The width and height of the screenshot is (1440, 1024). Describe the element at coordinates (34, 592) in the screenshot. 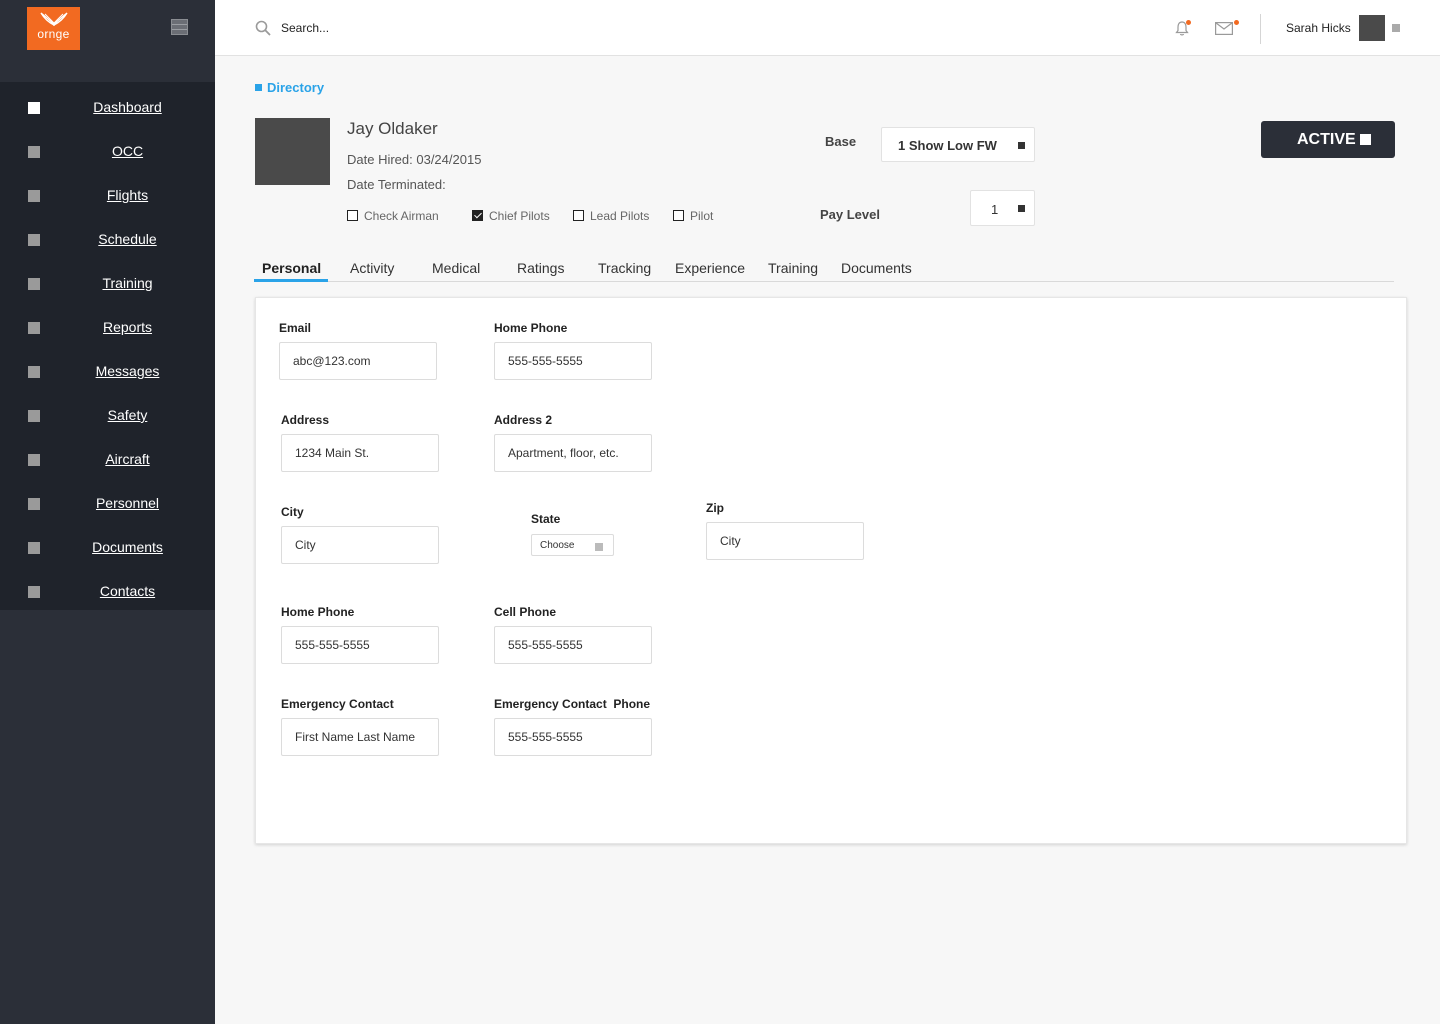

I see `contacts-icon` at that location.